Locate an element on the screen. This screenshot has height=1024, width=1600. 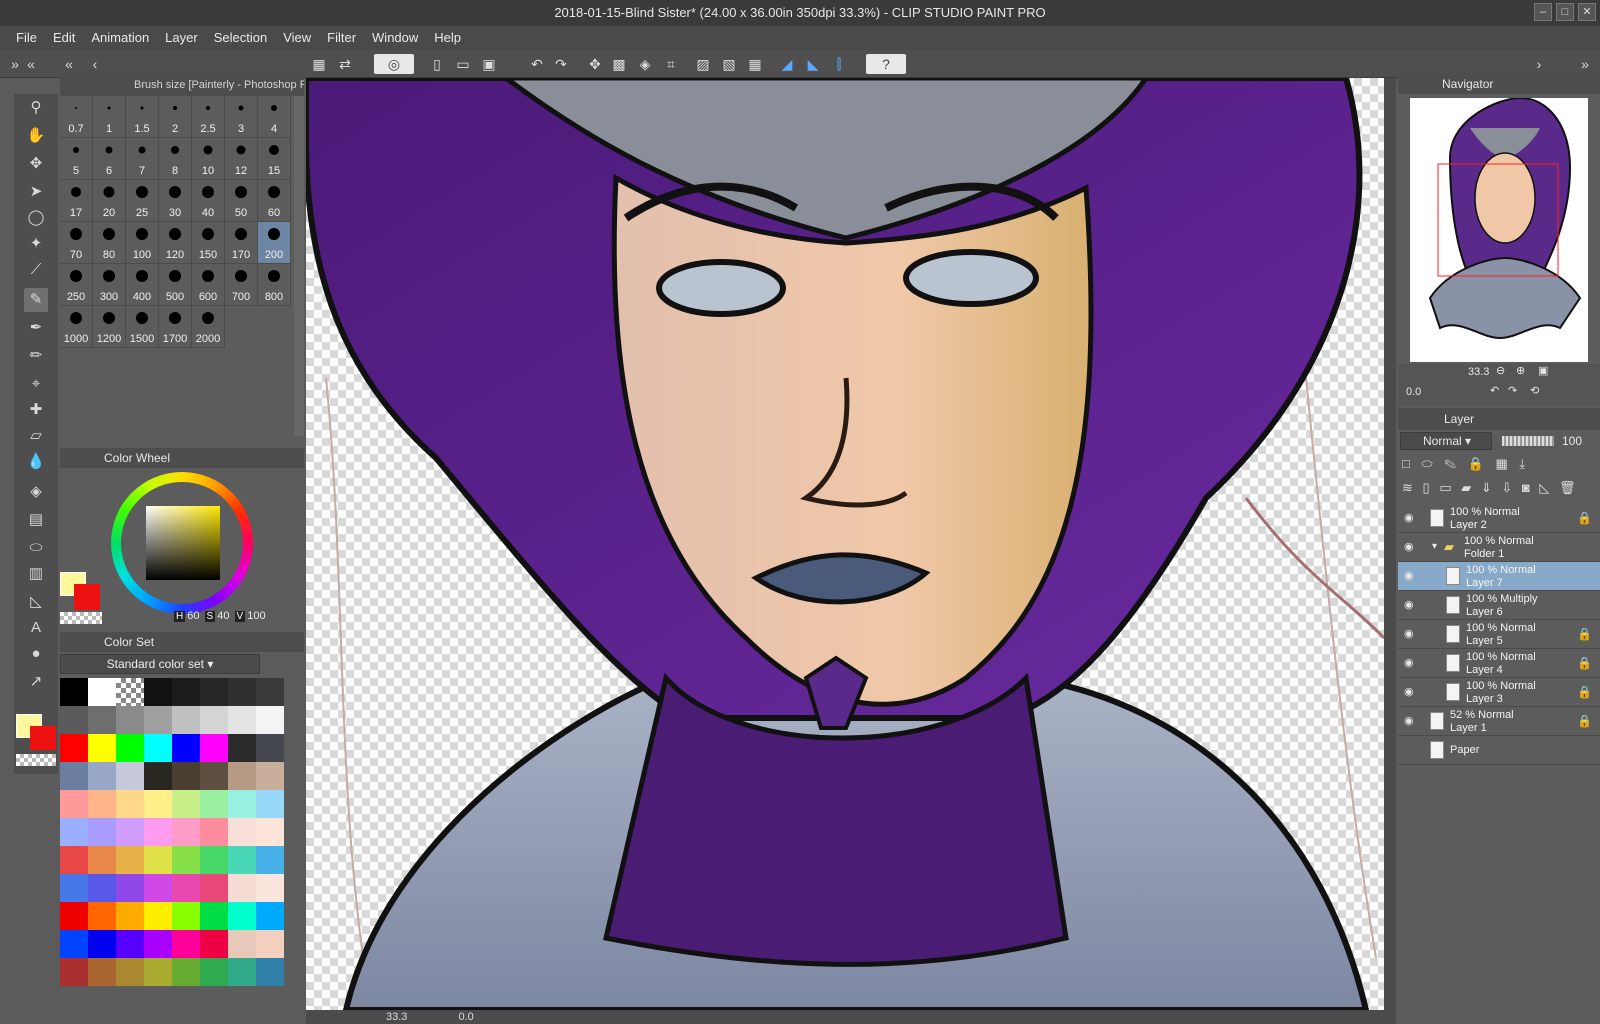
brush-size-option: 4 is located at coordinates (274, 117).